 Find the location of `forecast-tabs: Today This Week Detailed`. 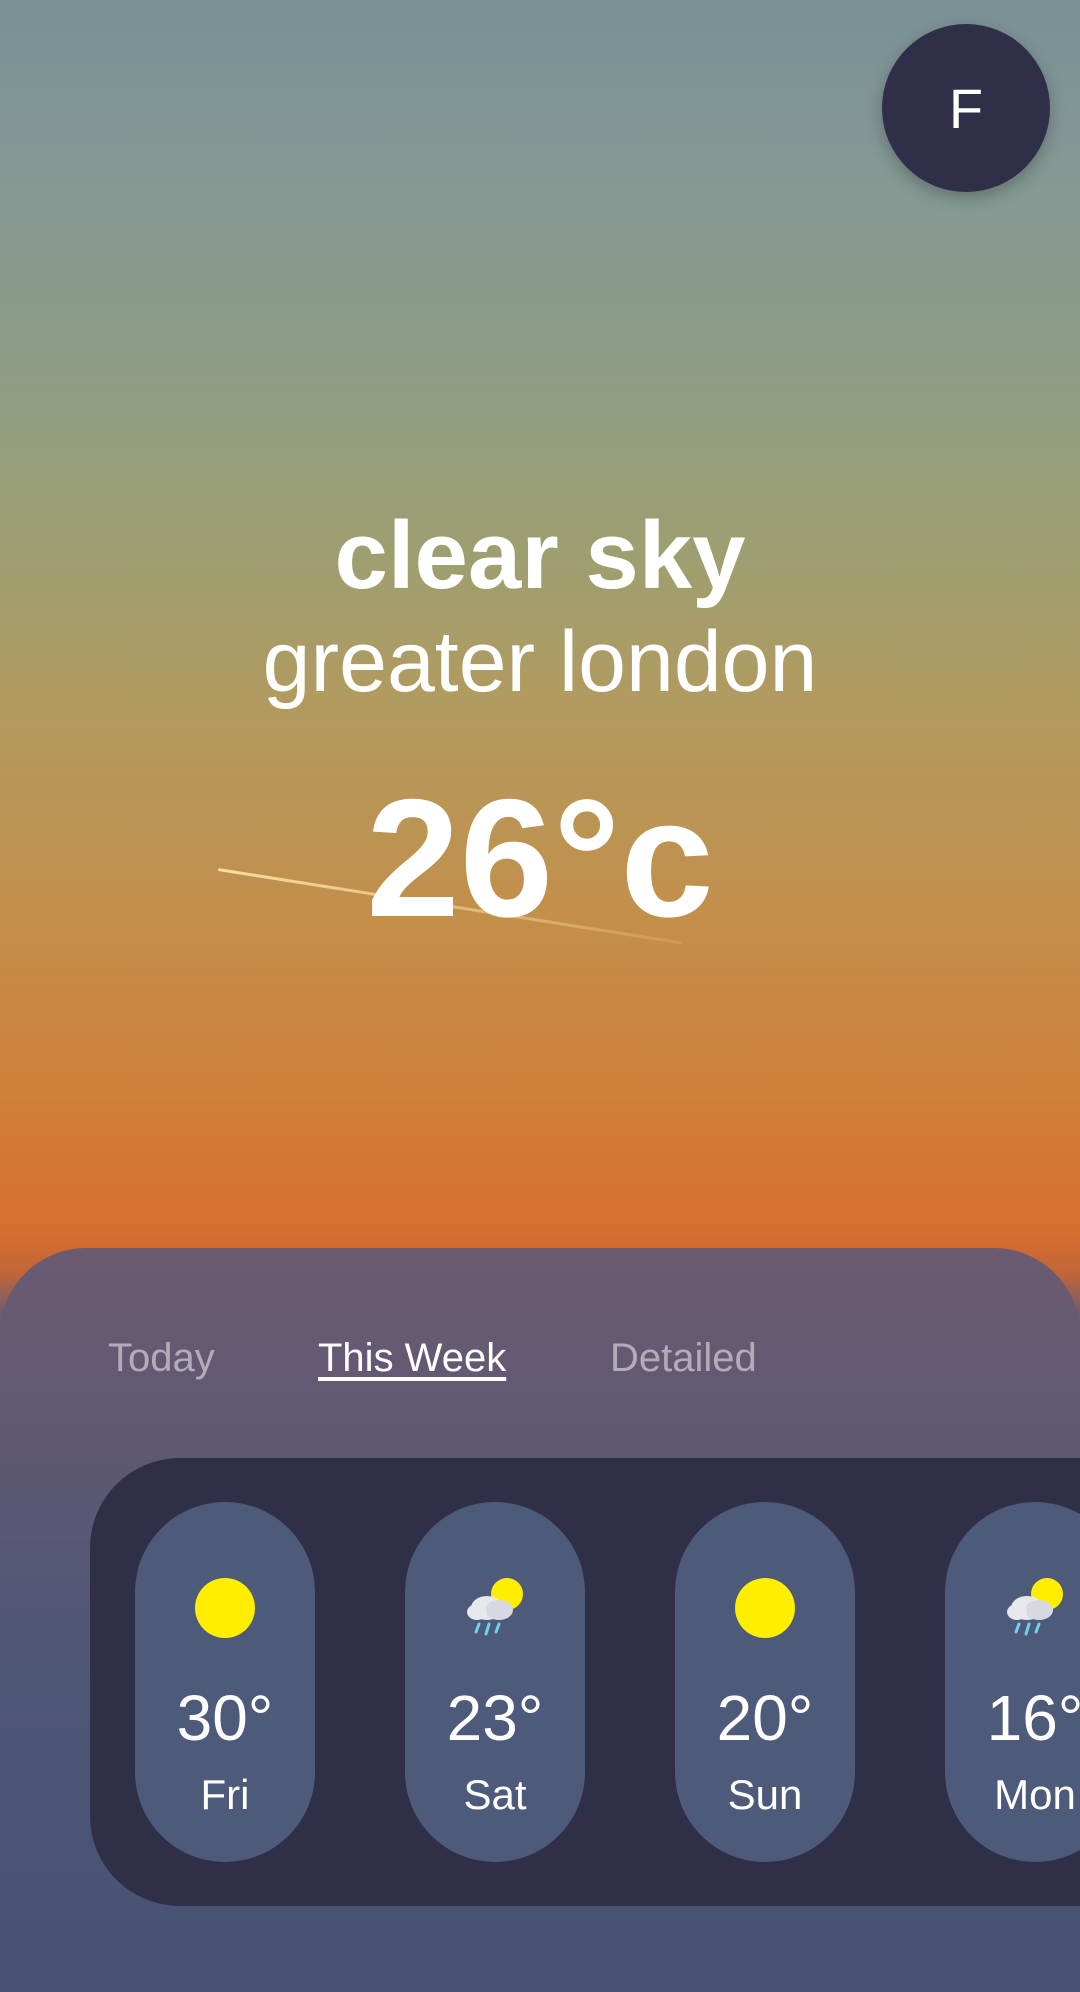

forecast-tabs: Today This Week Detailed is located at coordinates (540, 1358).